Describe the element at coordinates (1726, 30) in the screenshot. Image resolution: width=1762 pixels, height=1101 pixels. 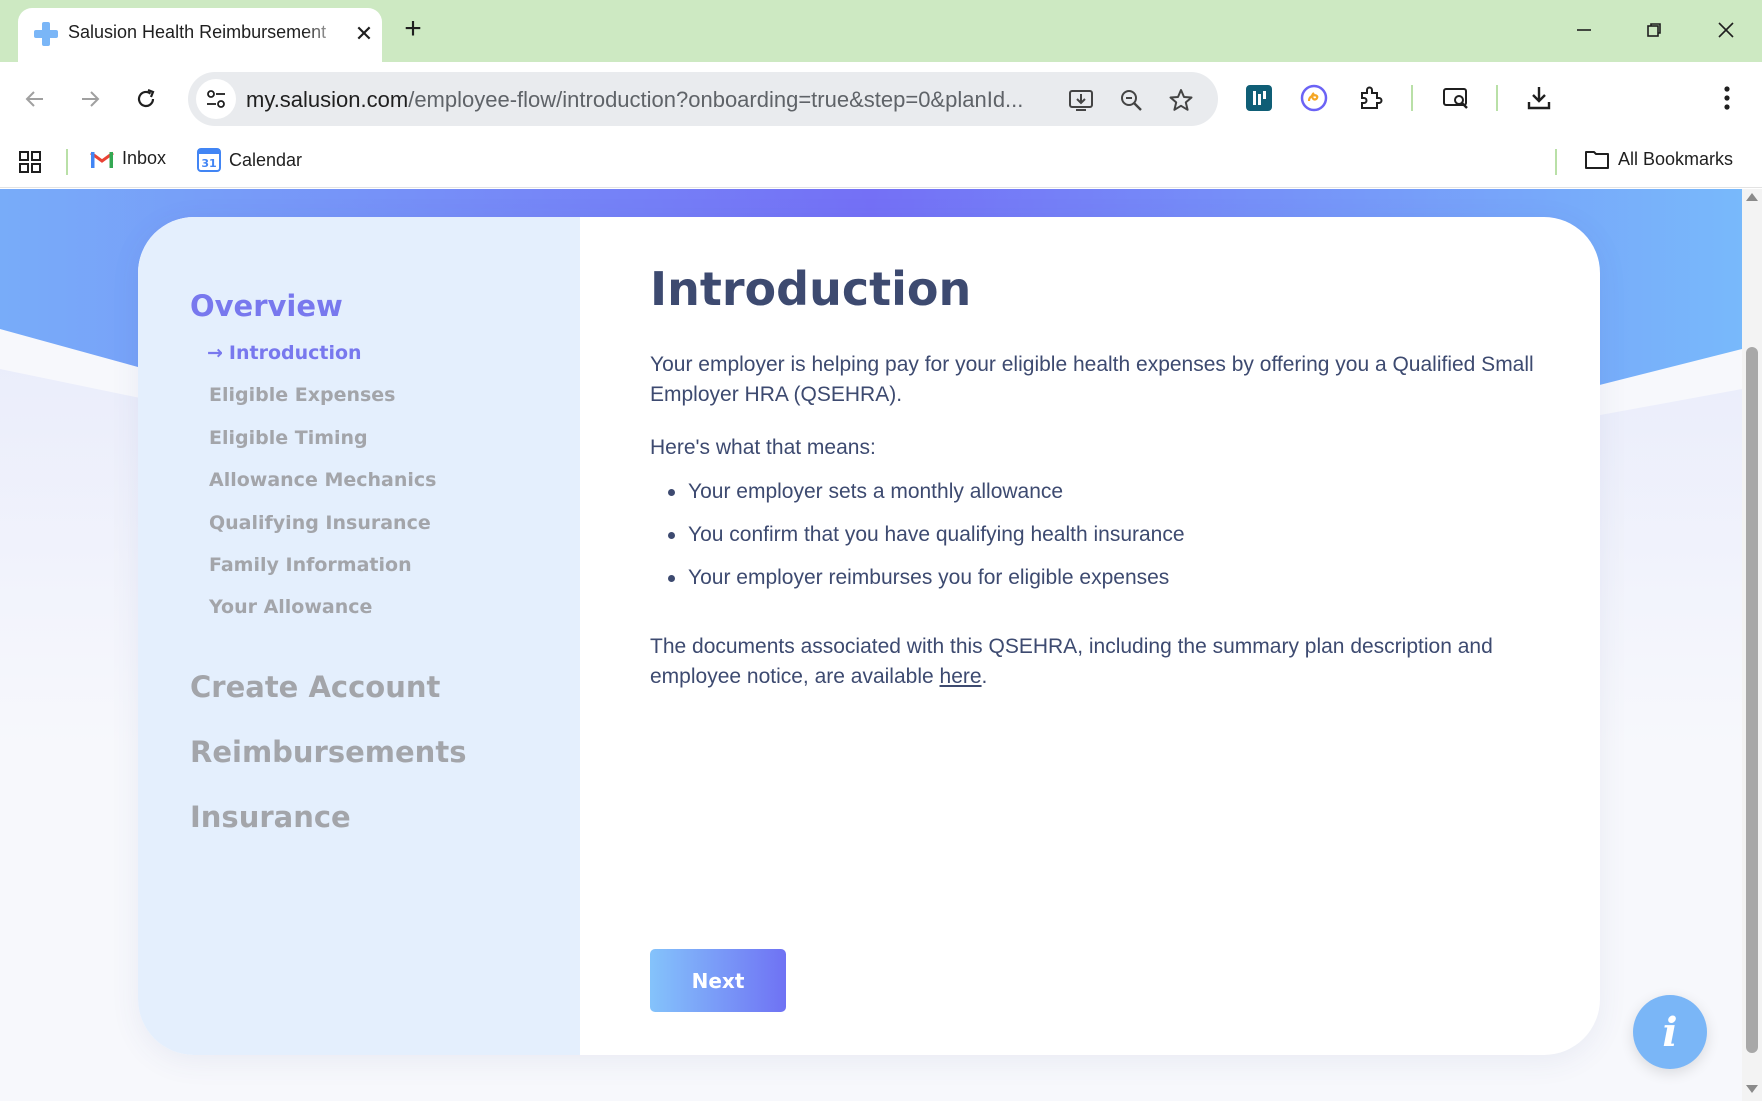
I see `close-window-icon` at that location.